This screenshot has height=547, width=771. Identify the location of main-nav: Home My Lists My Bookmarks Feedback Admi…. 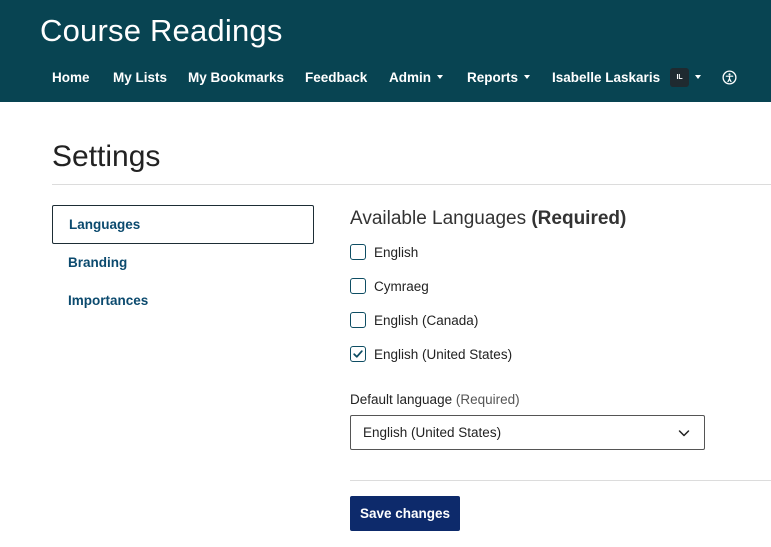
(385, 78).